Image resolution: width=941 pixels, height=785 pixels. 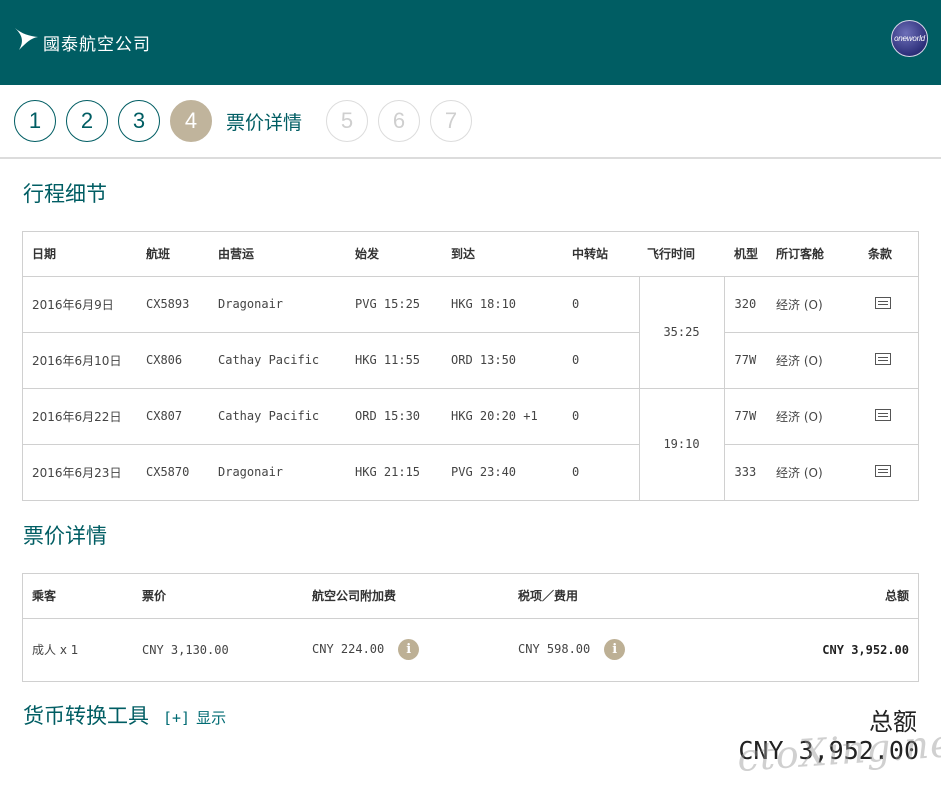 What do you see at coordinates (615, 650) in the screenshot?
I see `taxes-info-icon: i` at bounding box center [615, 650].